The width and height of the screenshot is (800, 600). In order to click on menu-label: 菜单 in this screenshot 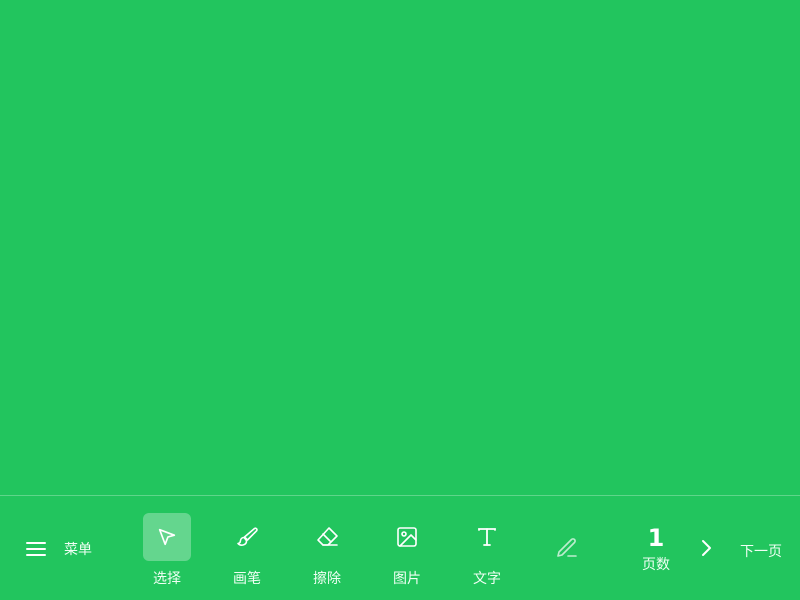, I will do `click(78, 550)`.